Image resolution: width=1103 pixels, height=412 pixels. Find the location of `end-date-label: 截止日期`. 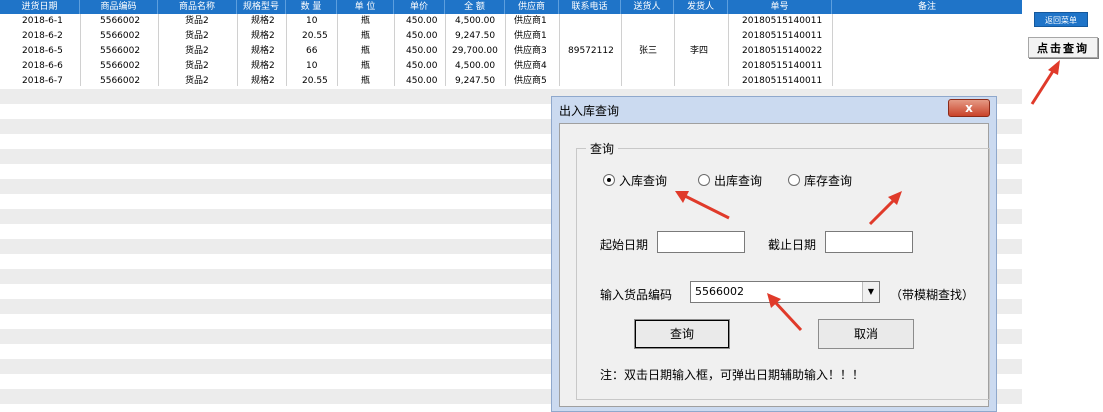

end-date-label: 截止日期 is located at coordinates (792, 245).